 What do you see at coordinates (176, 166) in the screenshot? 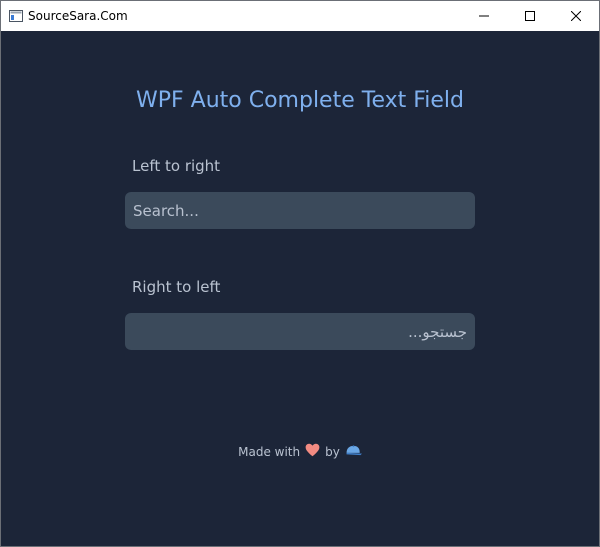
I see `ltr-label: Left to right` at bounding box center [176, 166].